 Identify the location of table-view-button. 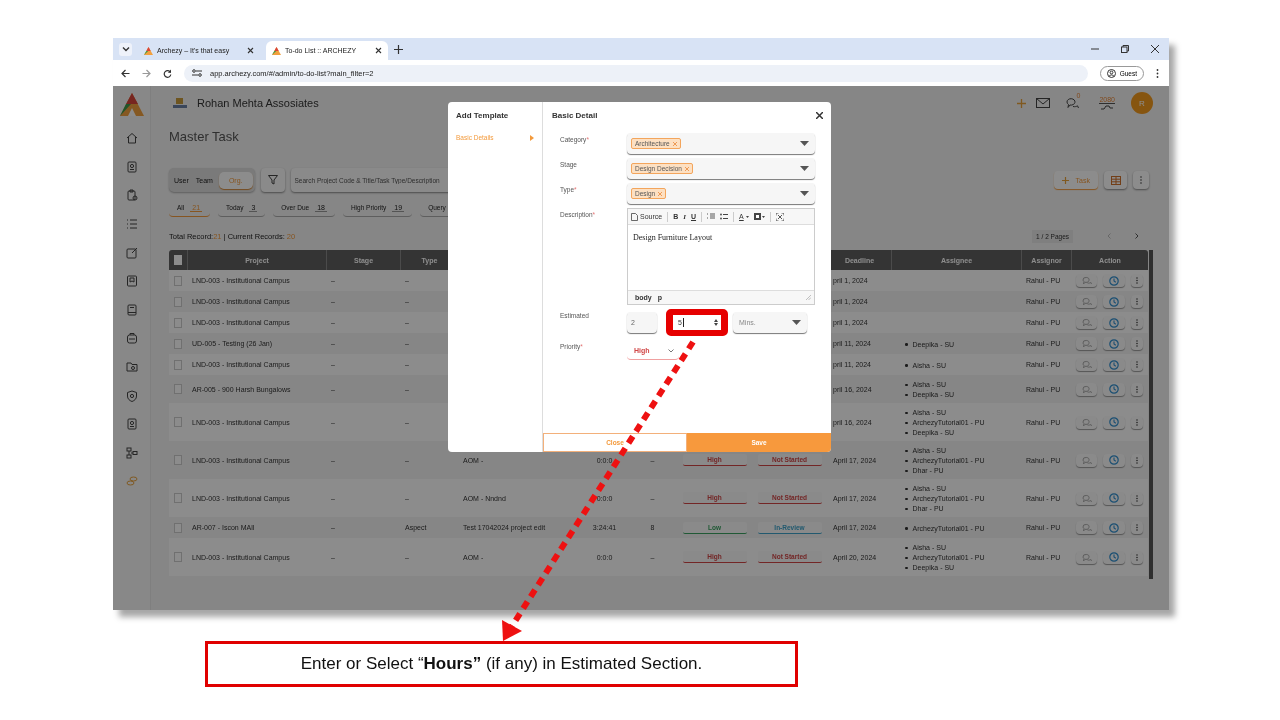
(1115, 180).